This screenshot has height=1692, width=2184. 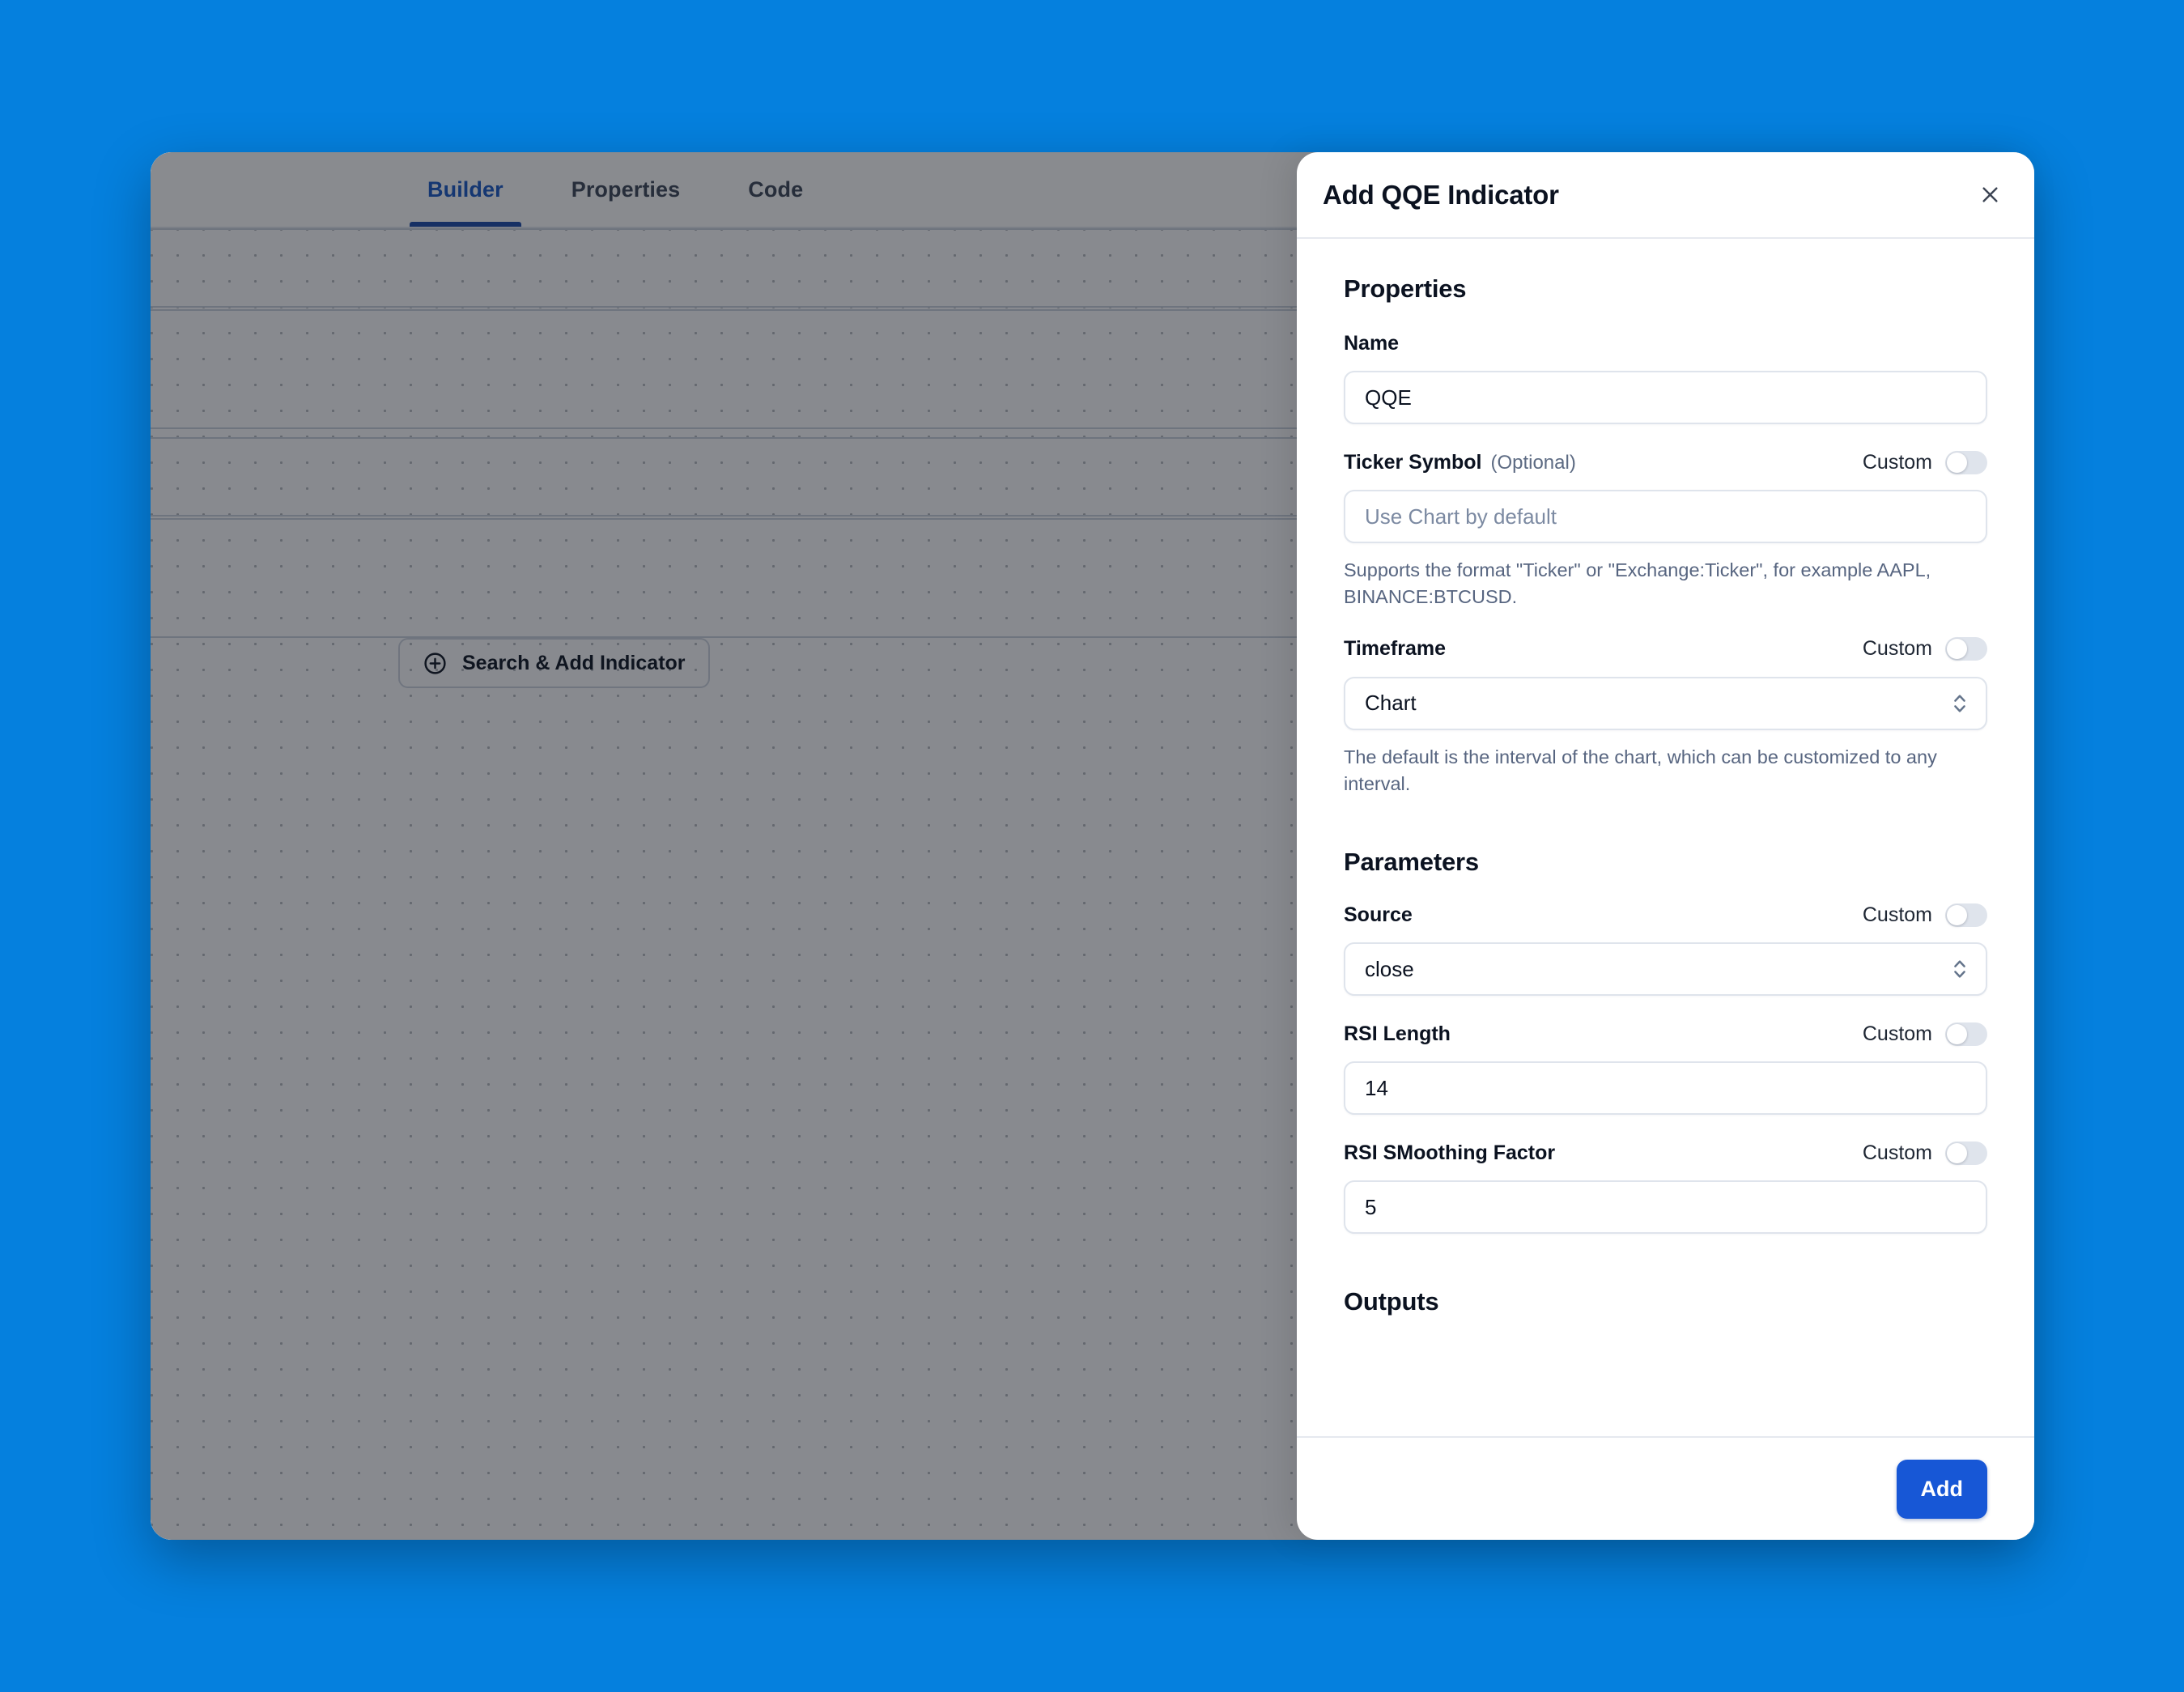 I want to click on source-custom-group: Custom, so click(x=1925, y=915).